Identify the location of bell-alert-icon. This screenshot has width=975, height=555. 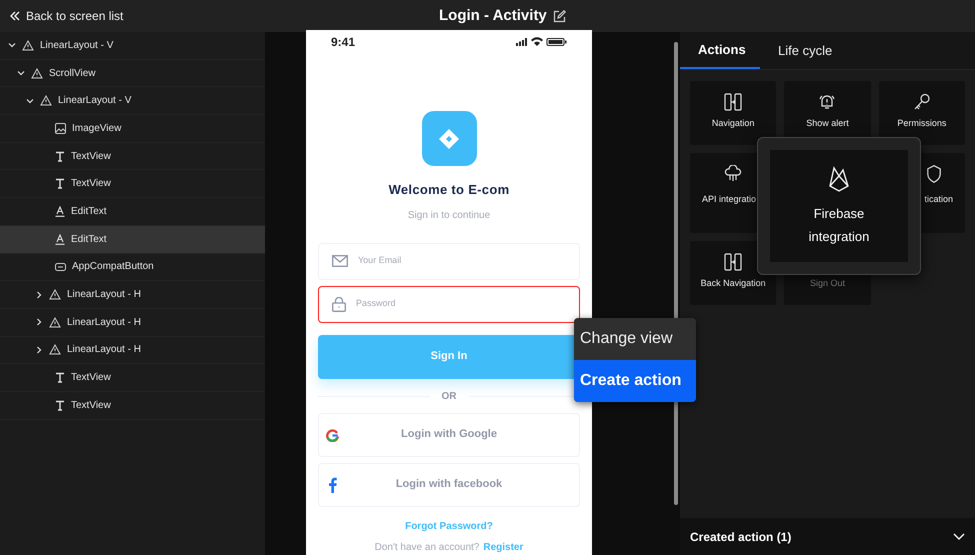
(827, 102).